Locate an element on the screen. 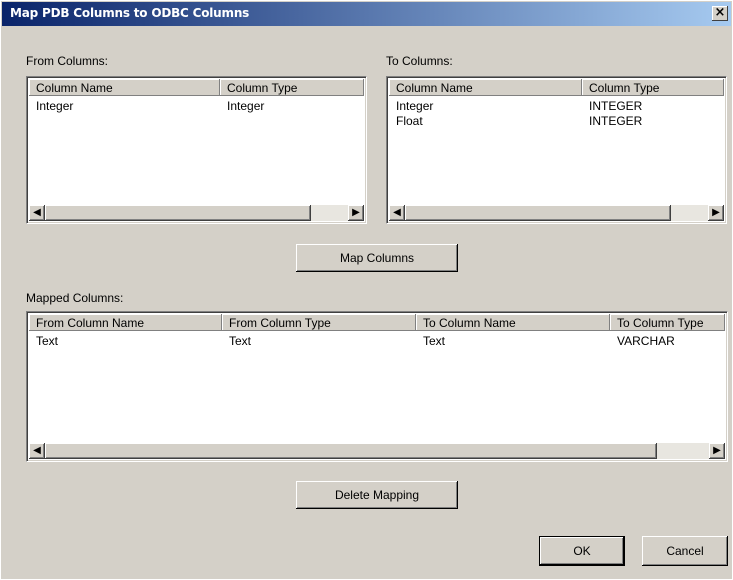  column-header-from-column-name: From Column Name is located at coordinates (125, 322).